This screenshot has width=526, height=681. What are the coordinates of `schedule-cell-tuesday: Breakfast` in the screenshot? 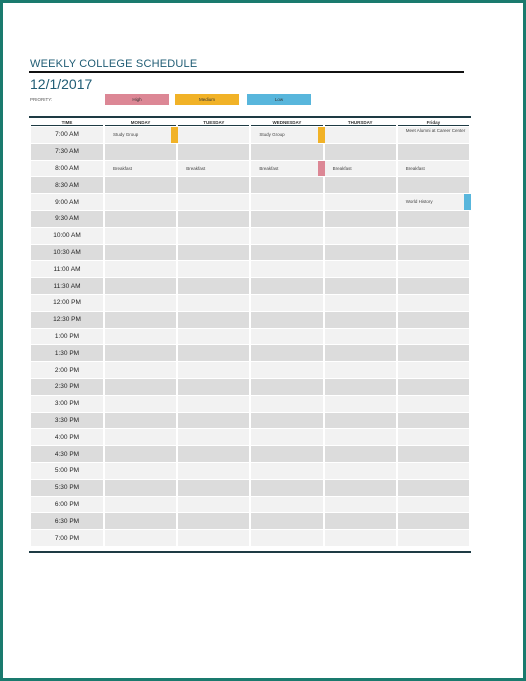 It's located at (214, 168).